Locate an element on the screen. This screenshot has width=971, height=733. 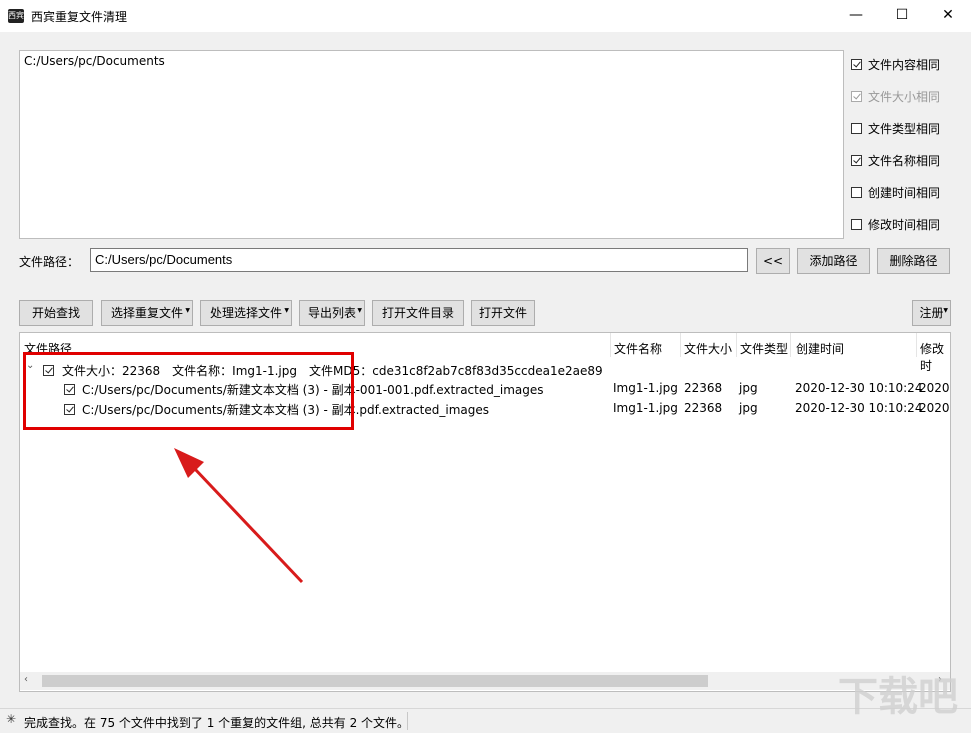
option-label: 文件名称相同 is located at coordinates (904, 161).